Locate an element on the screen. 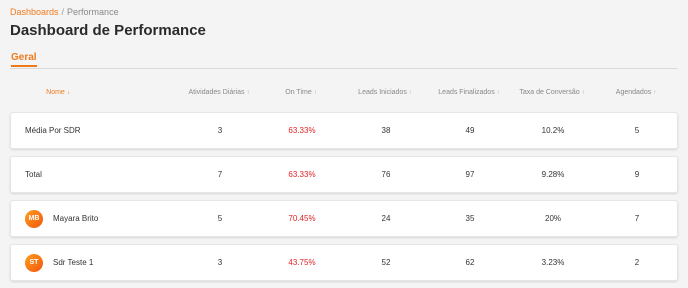 Image resolution: width=688 pixels, height=288 pixels. cell-leads_iniciados: 76 is located at coordinates (386, 174).